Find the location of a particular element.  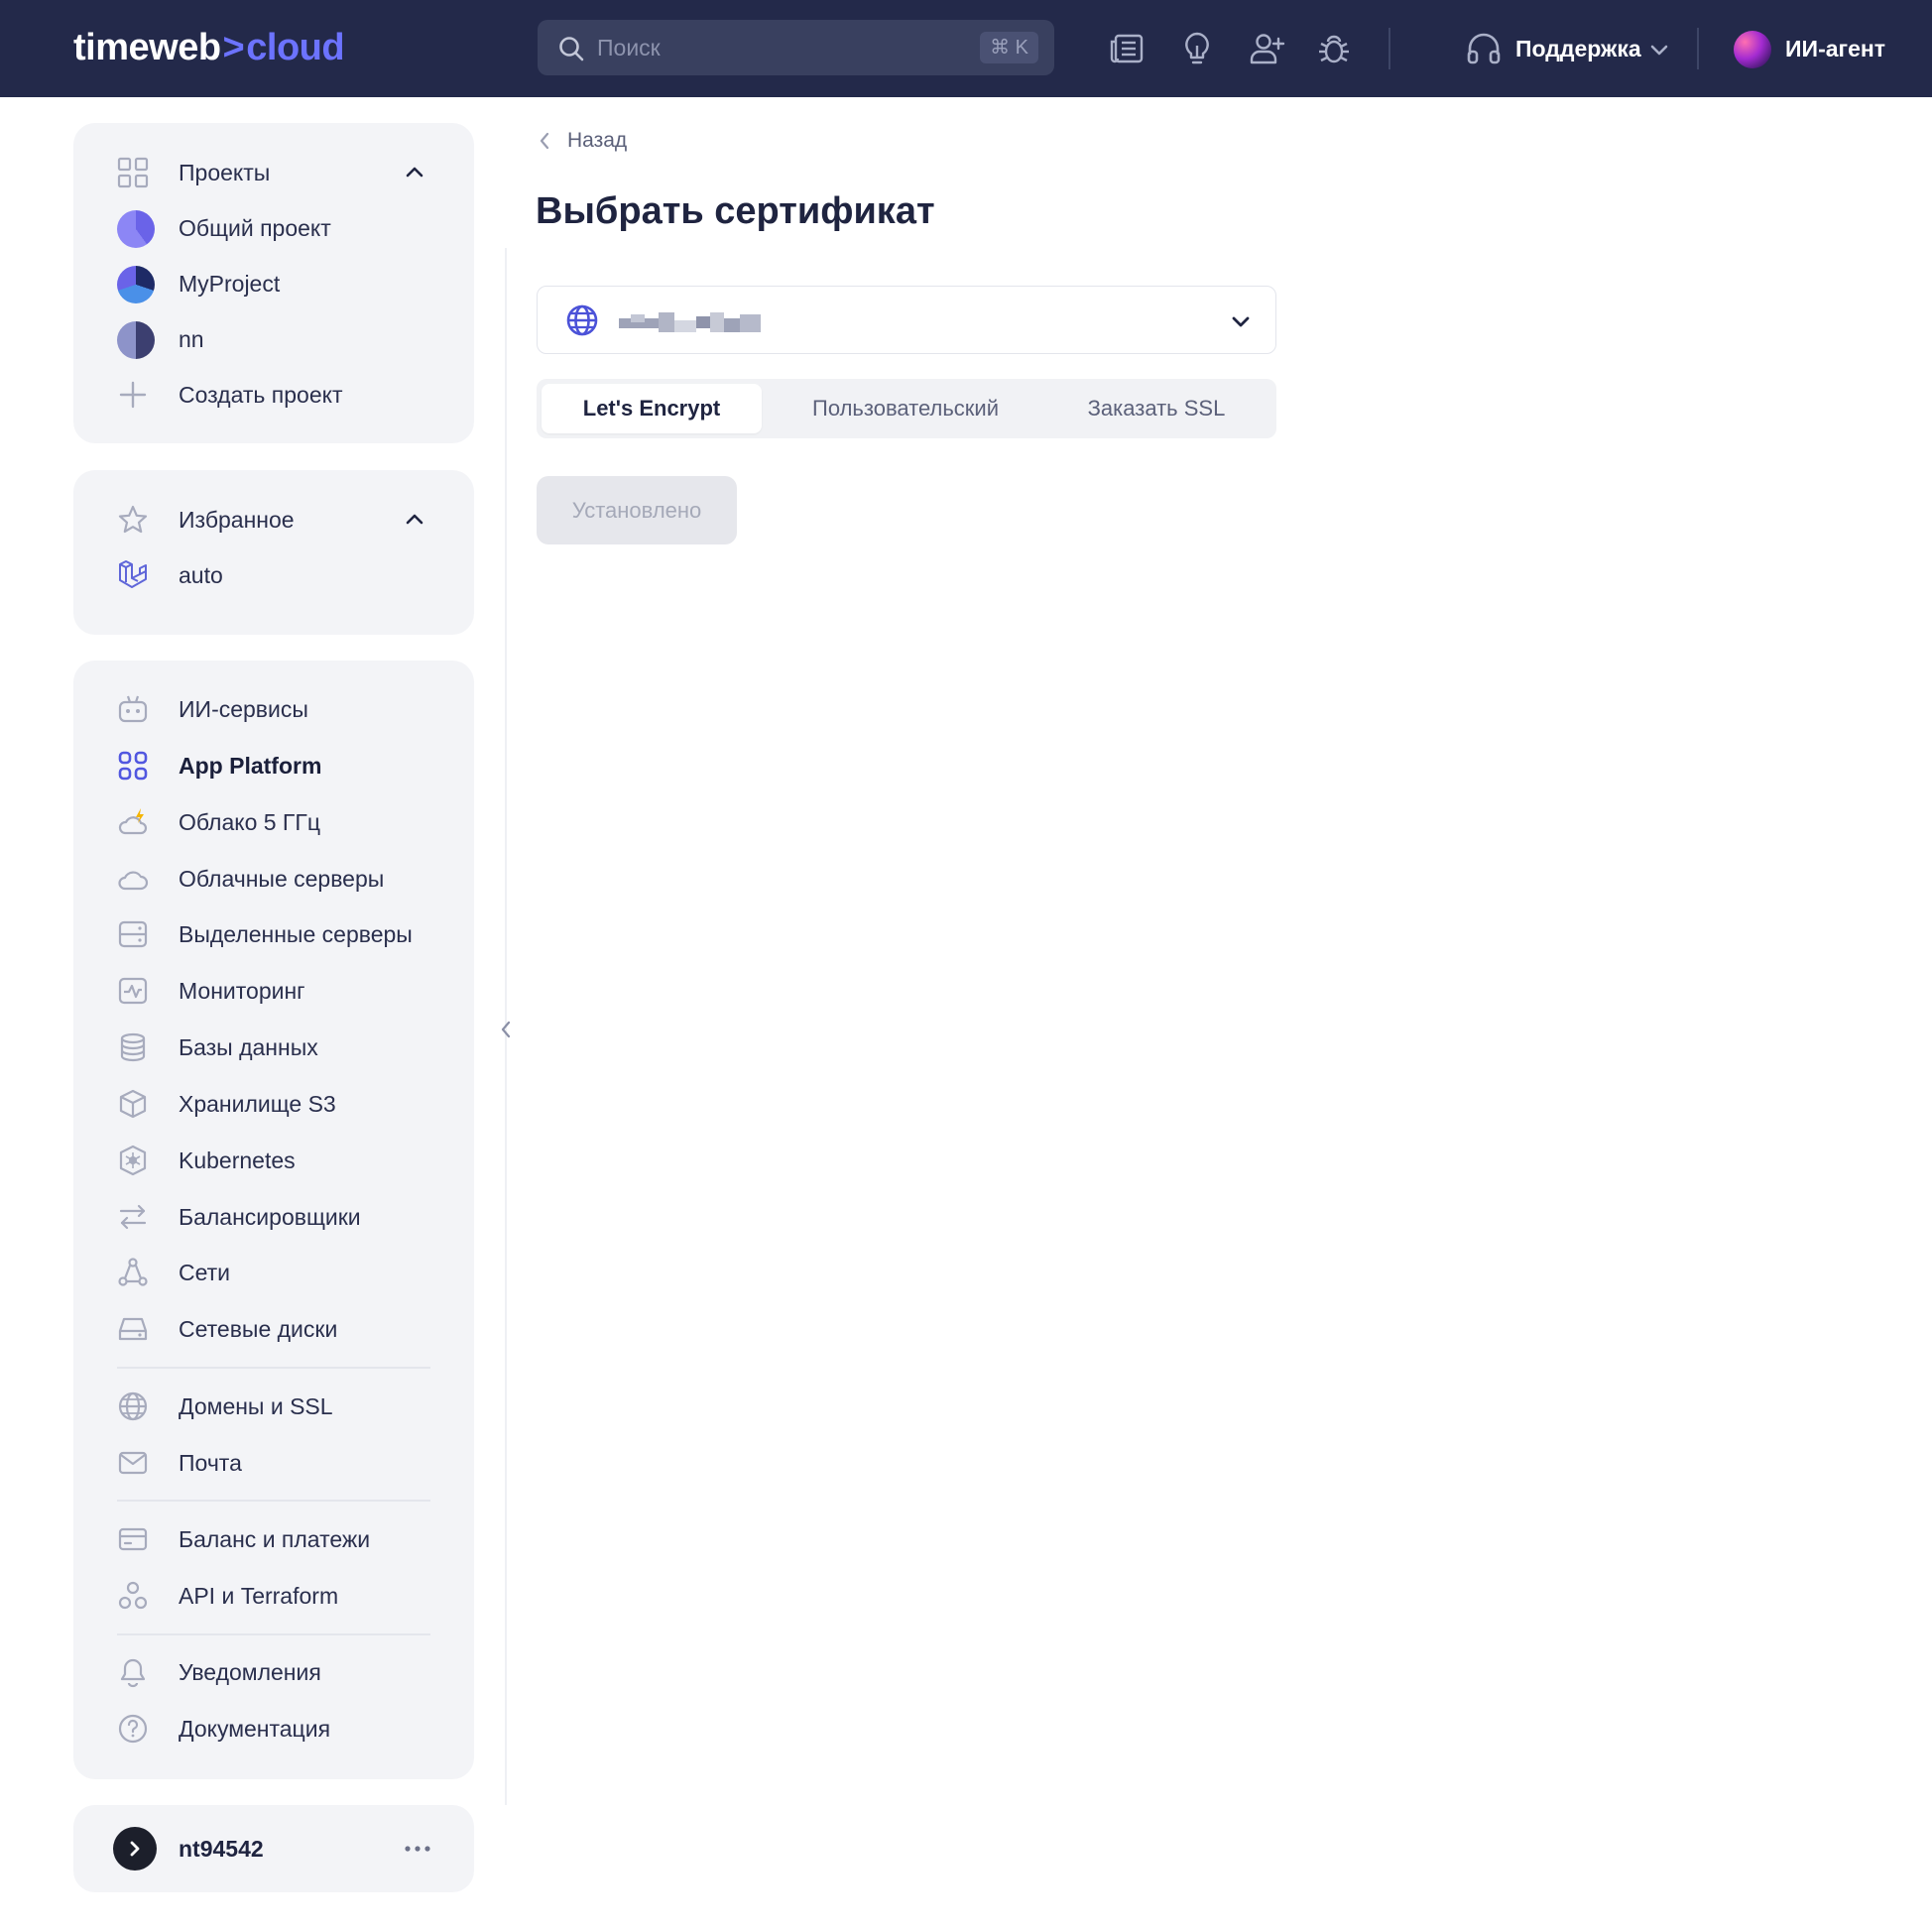

sidebar-item-network-disks: Сетевые диски is located at coordinates (280, 1329).